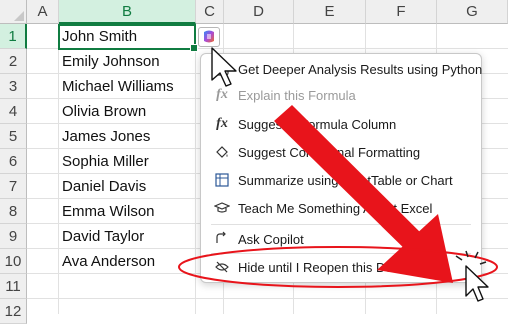 The height and width of the screenshot is (324, 508). Describe the element at coordinates (222, 208) in the screenshot. I see `graduation-cap-icon` at that location.